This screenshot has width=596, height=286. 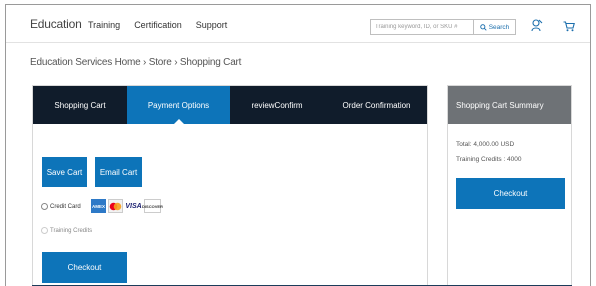 I want to click on save-cart-button: Save Cart, so click(x=64, y=172).